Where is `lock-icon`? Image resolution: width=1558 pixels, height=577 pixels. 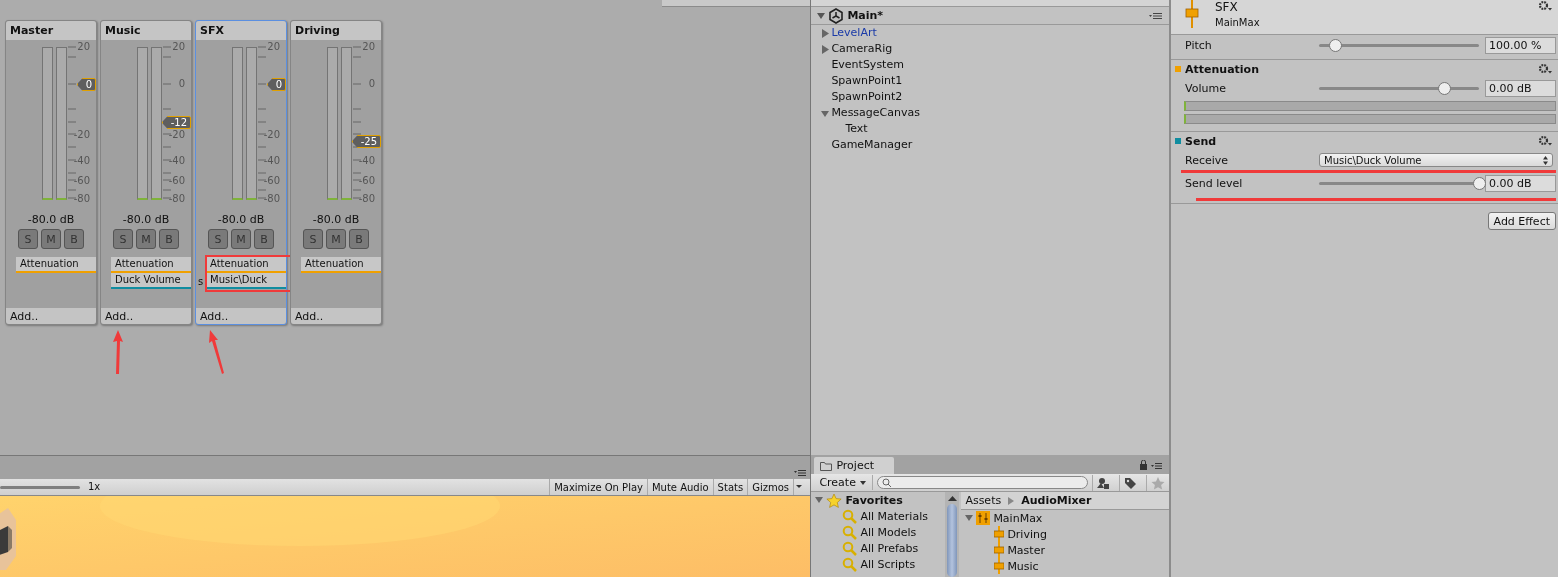
lock-icon is located at coordinates (1150, 465).